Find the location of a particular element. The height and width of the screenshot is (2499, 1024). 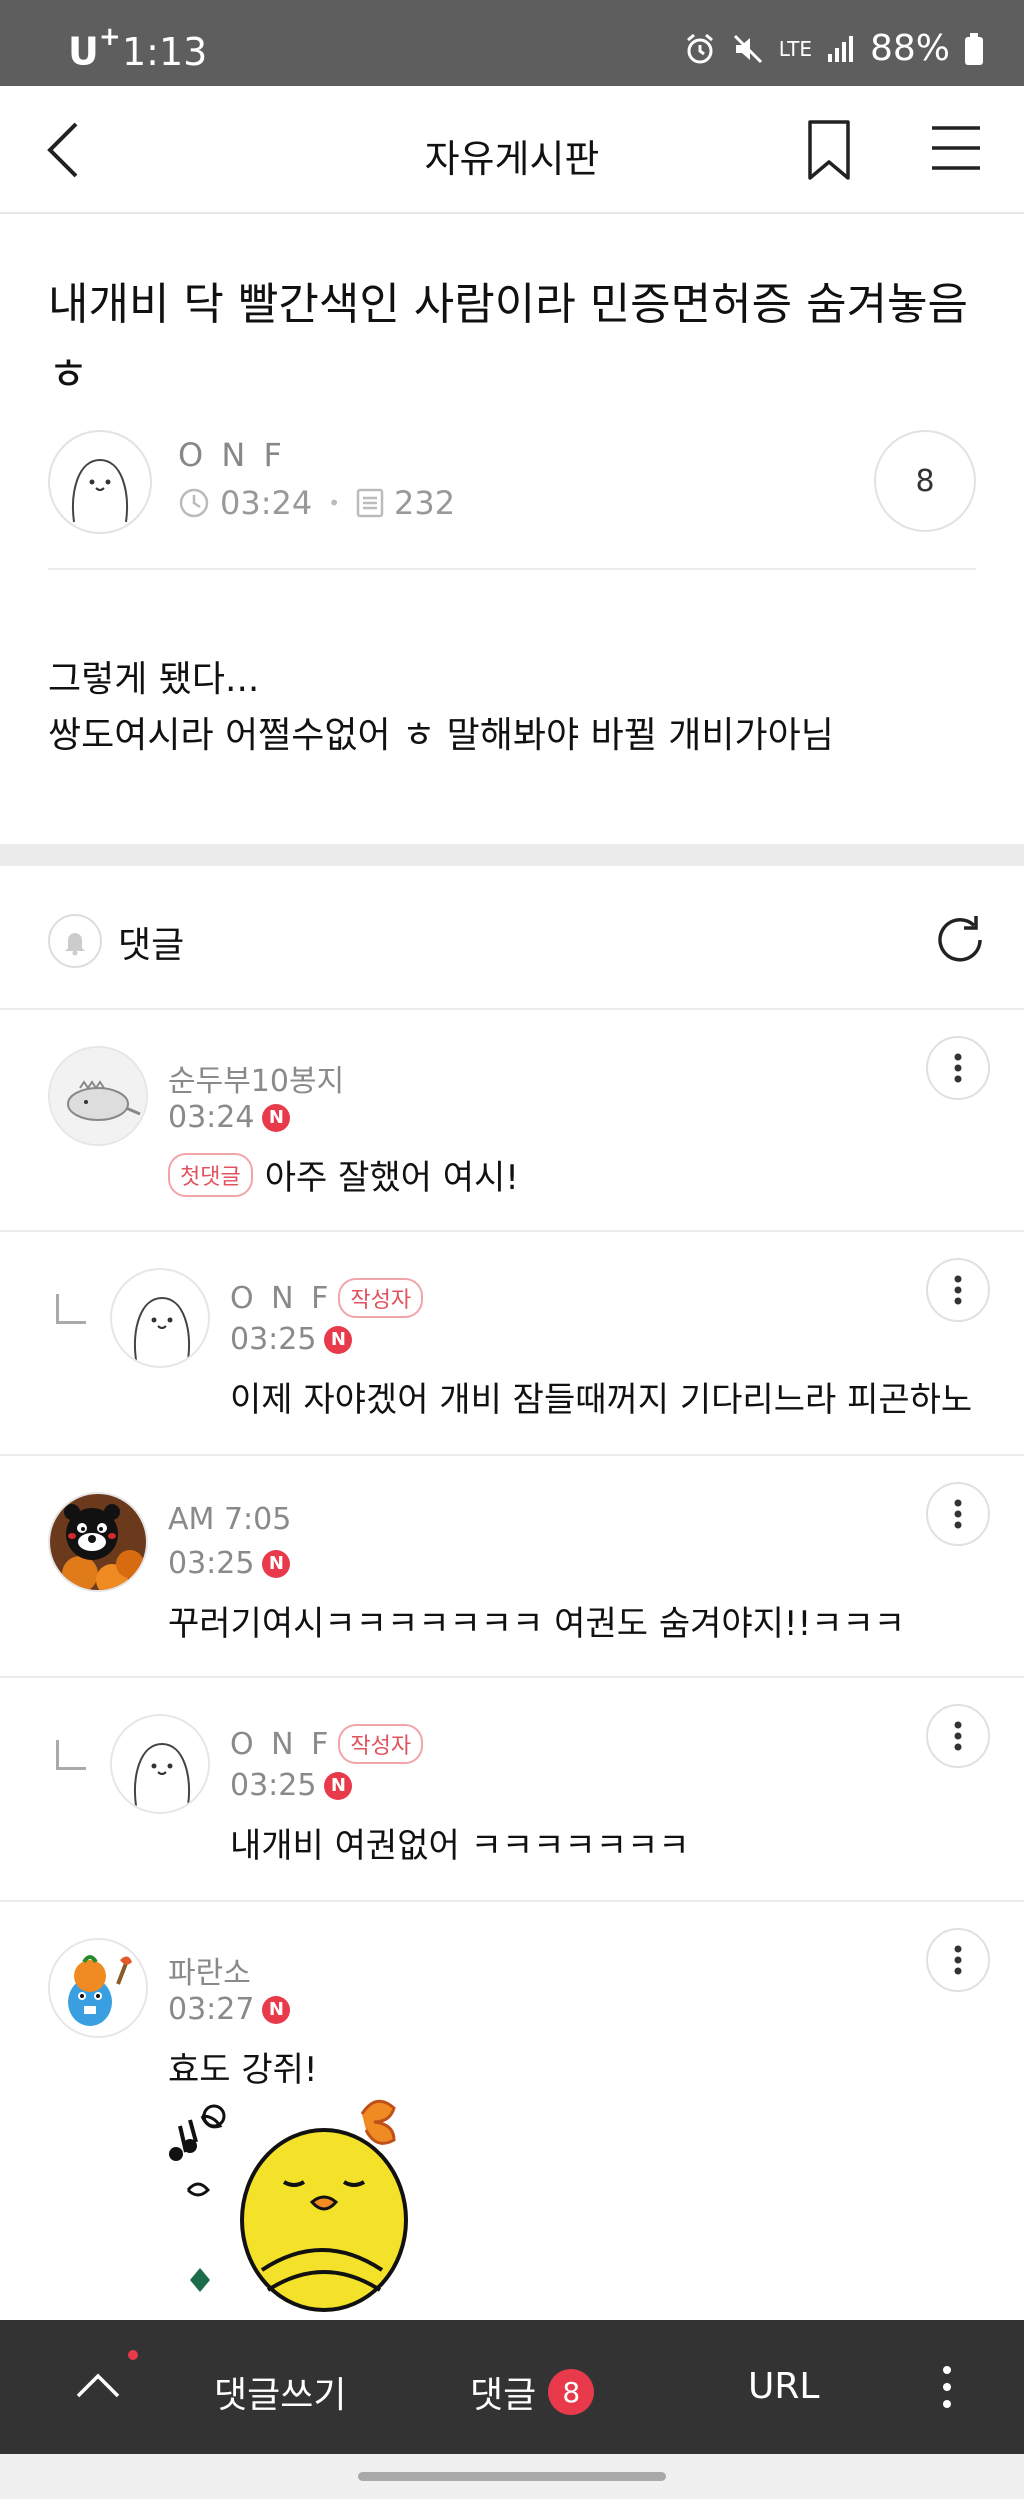

mute-icon is located at coordinates (747, 48).